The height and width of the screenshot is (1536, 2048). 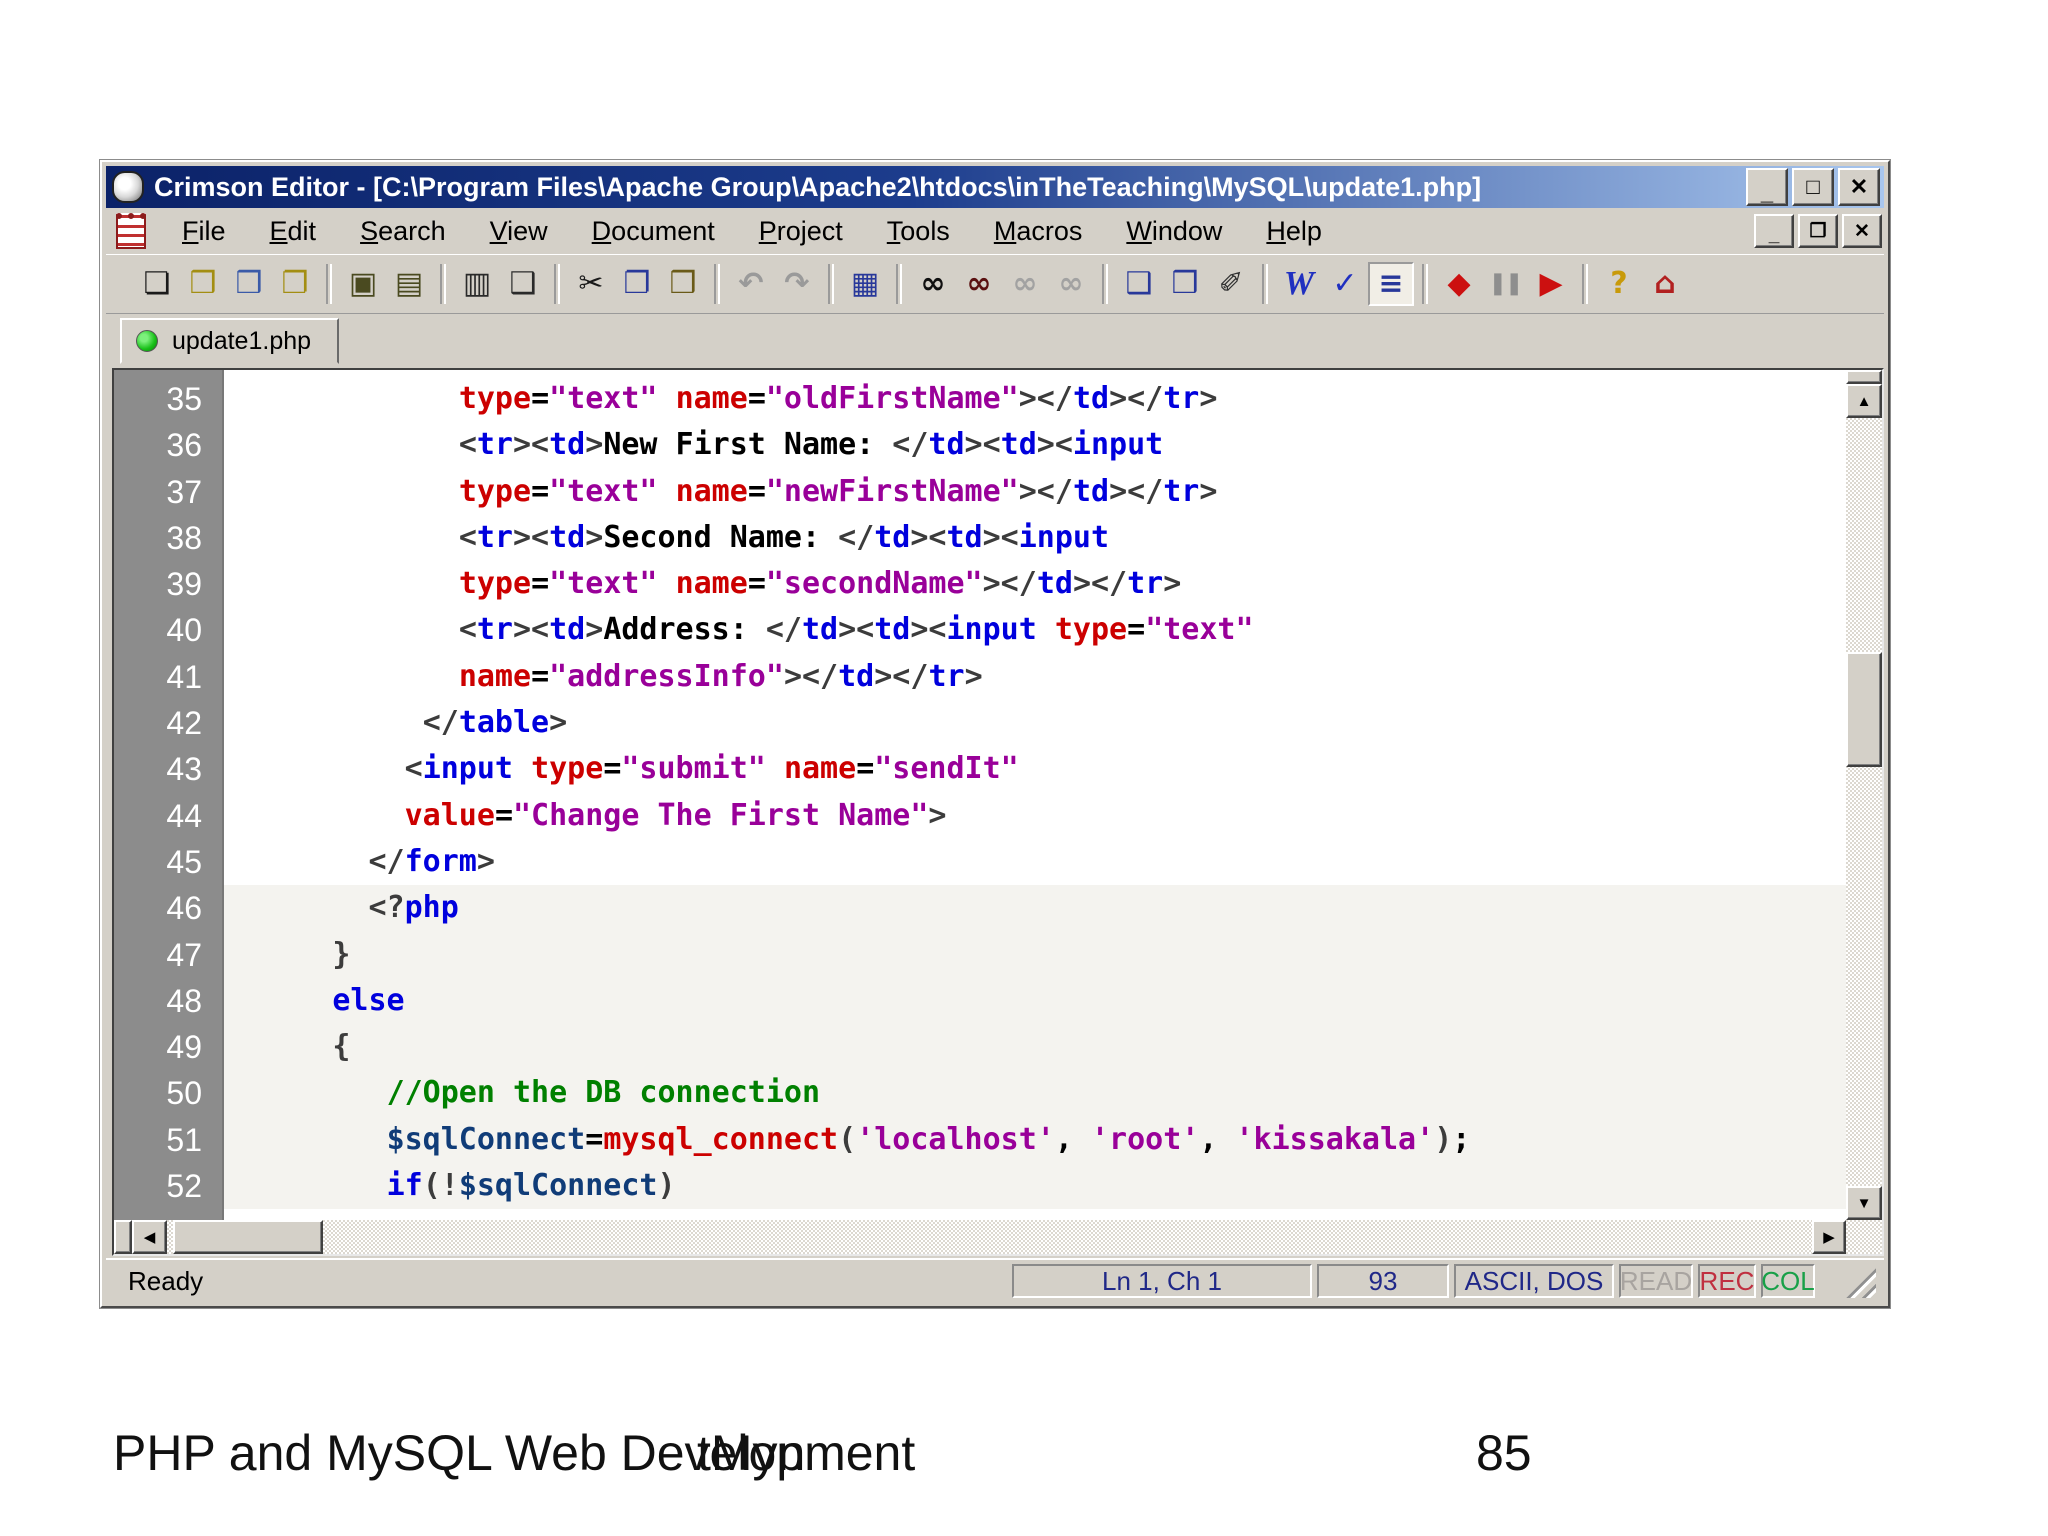 I want to click on insert-table-icon: ▦, so click(x=865, y=284).